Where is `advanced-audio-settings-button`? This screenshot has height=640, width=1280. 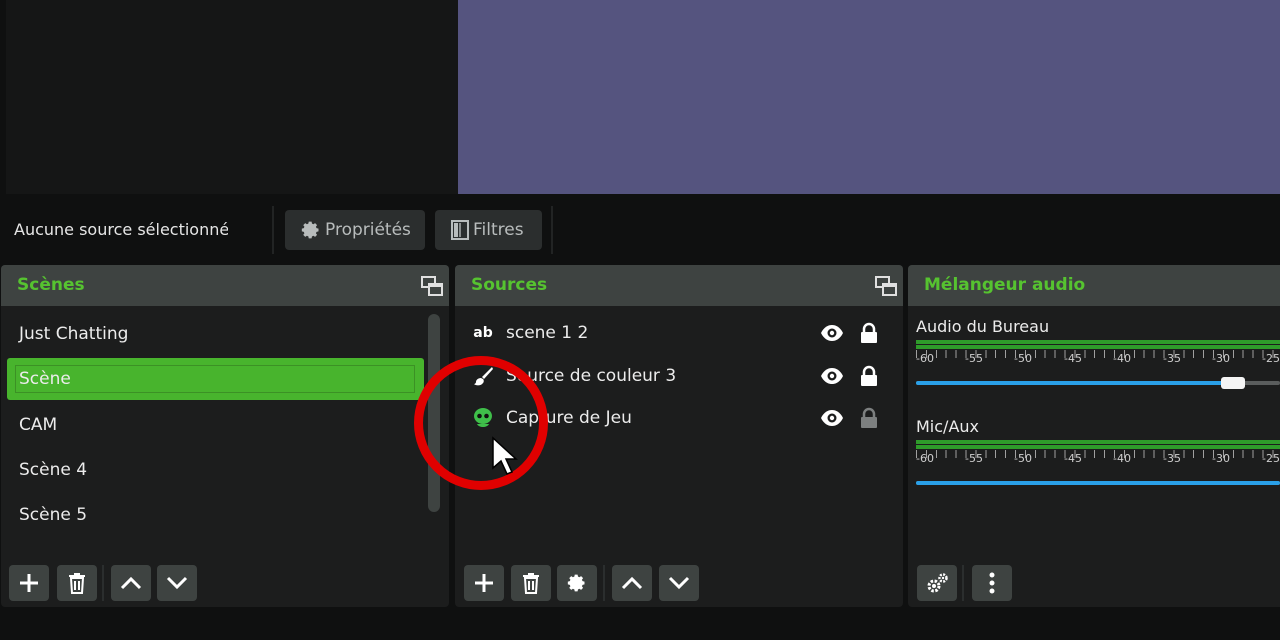
advanced-audio-settings-button is located at coordinates (937, 583).